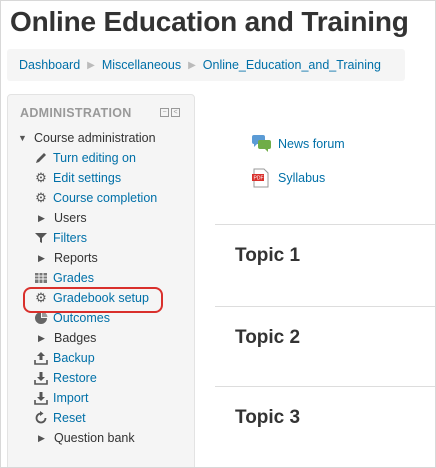 The image size is (436, 468). I want to click on tree-item-label: Badges, so click(75, 338).